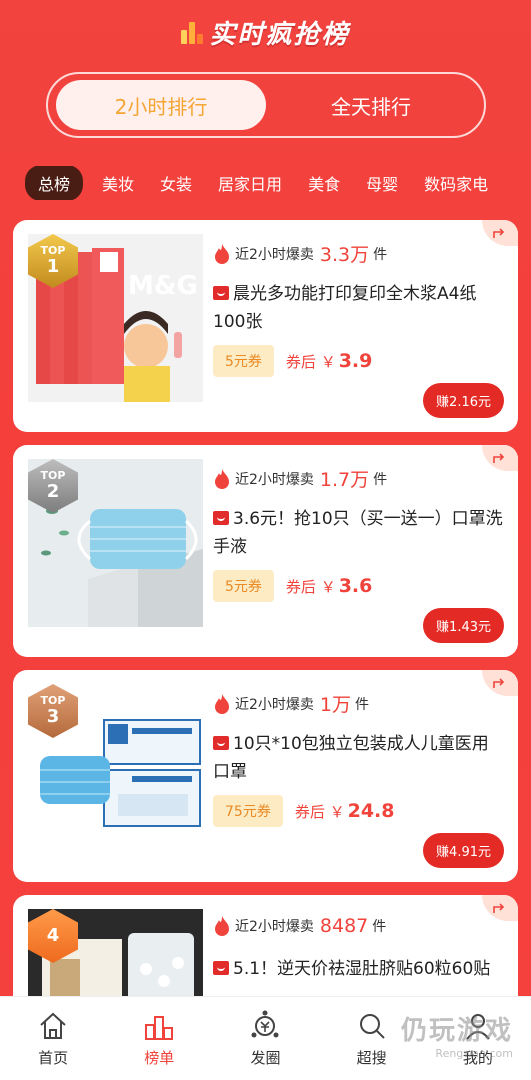  I want to click on tab-ranking: 榜单, so click(159, 1038).